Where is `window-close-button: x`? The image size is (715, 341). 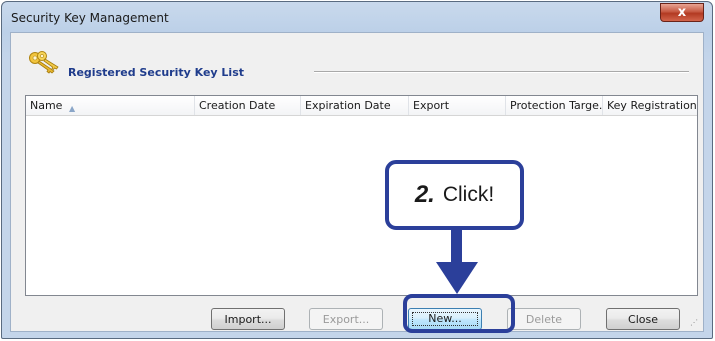
window-close-button: x is located at coordinates (682, 12).